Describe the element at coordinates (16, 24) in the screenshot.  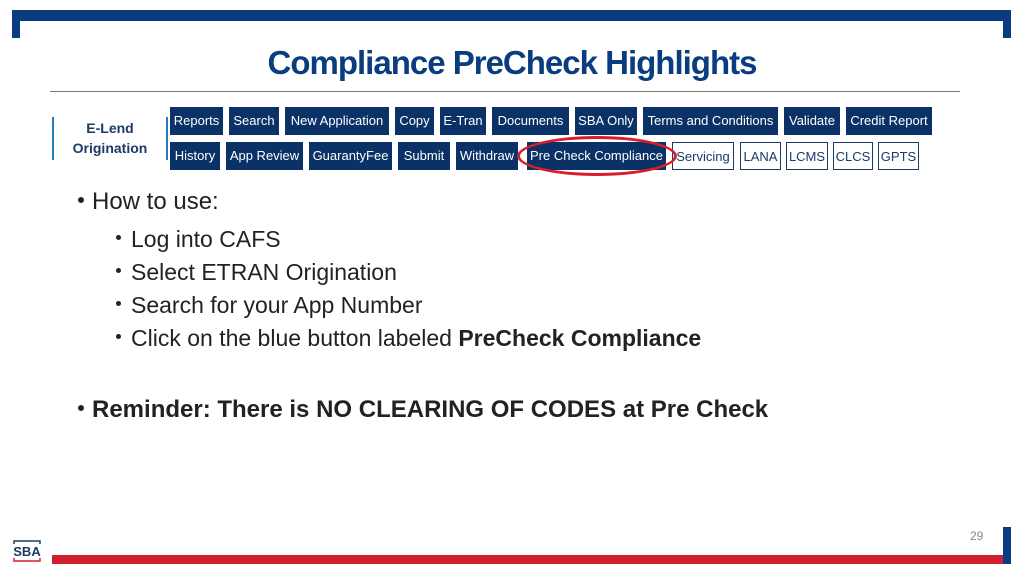
I see `top-left-corner` at that location.